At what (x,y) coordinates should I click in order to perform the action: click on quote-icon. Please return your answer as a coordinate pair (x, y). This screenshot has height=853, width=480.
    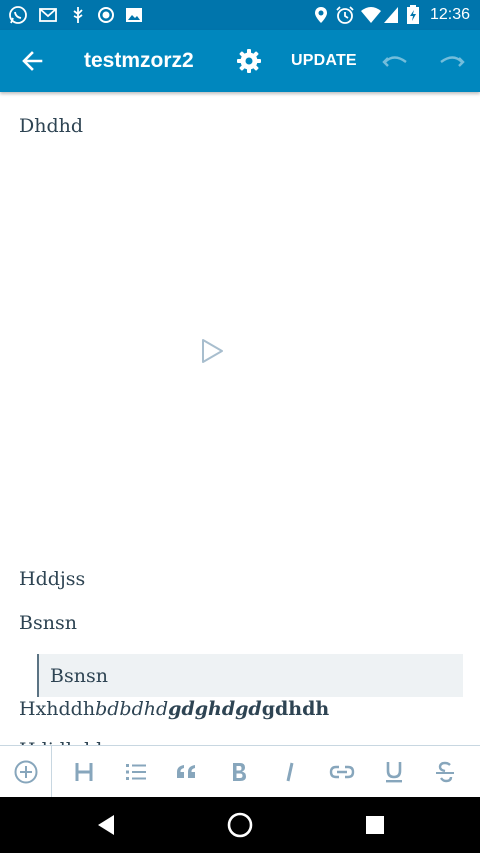
    Looking at the image, I should click on (187, 772).